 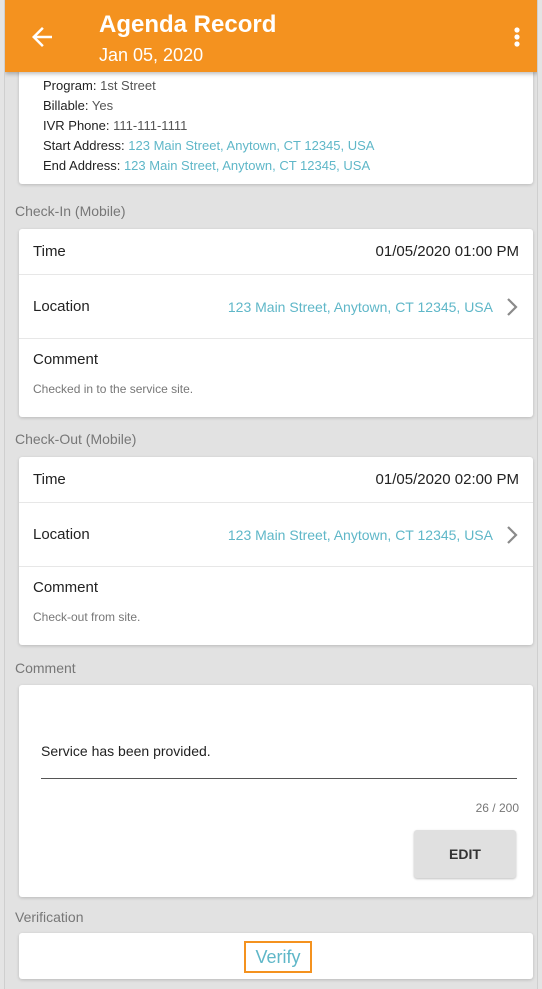 I want to click on app-bar: Agenda Record Jan 05, 2020, so click(x=271, y=36).